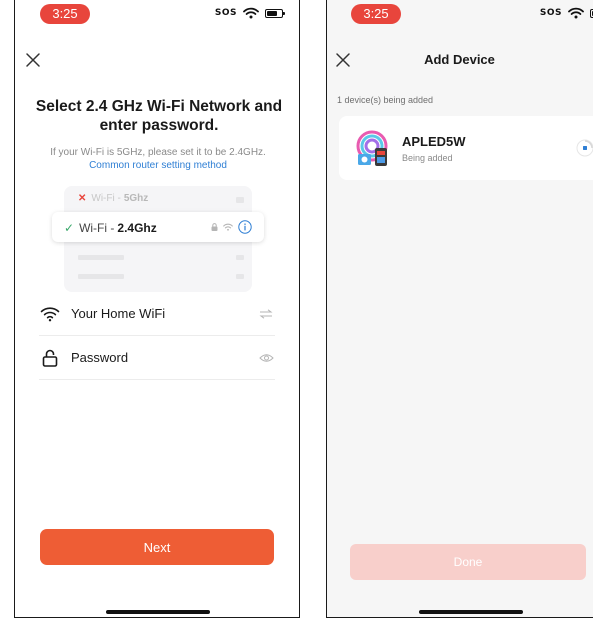 Image resolution: width=593 pixels, height=618 pixels. Describe the element at coordinates (157, 547) in the screenshot. I see `next-button: Next` at that location.